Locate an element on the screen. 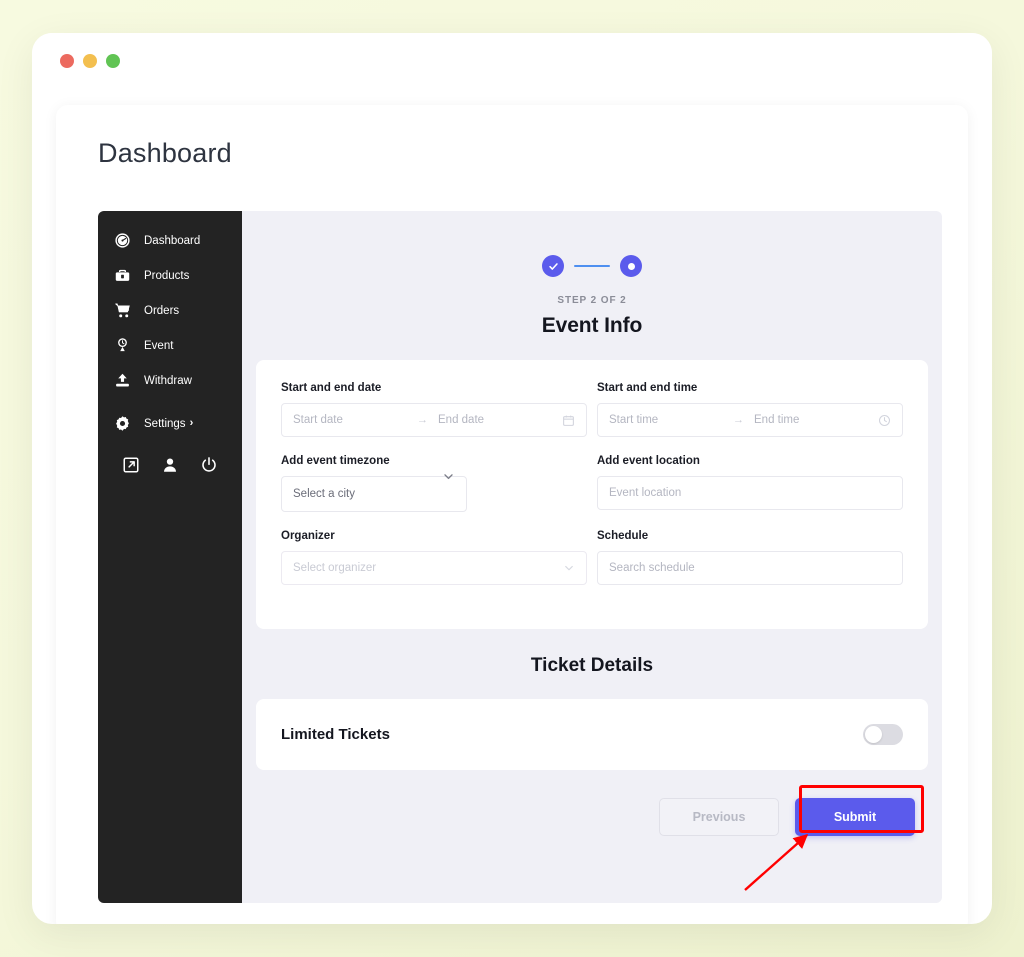  window-maximize-button is located at coordinates (113, 61).